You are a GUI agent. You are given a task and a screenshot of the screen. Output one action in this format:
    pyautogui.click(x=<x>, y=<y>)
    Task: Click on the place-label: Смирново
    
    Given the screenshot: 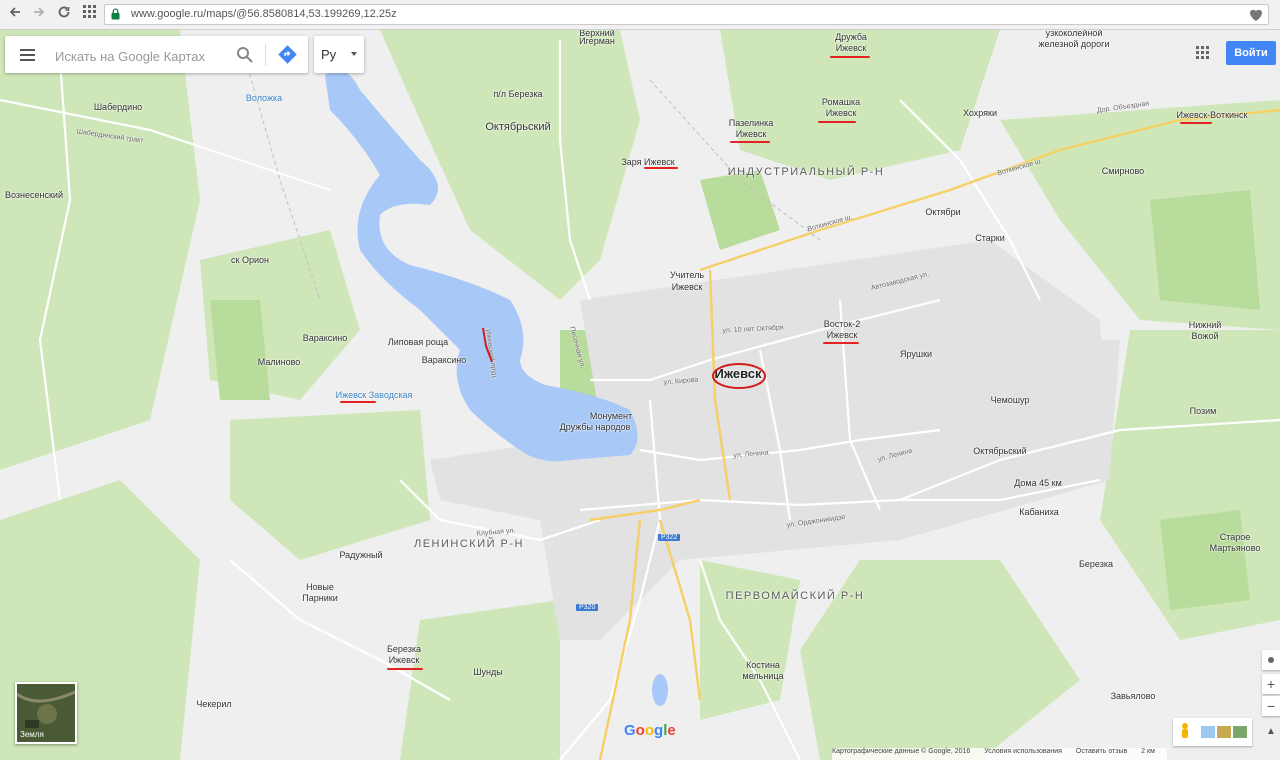 What is the action you would take?
    pyautogui.click(x=1123, y=171)
    